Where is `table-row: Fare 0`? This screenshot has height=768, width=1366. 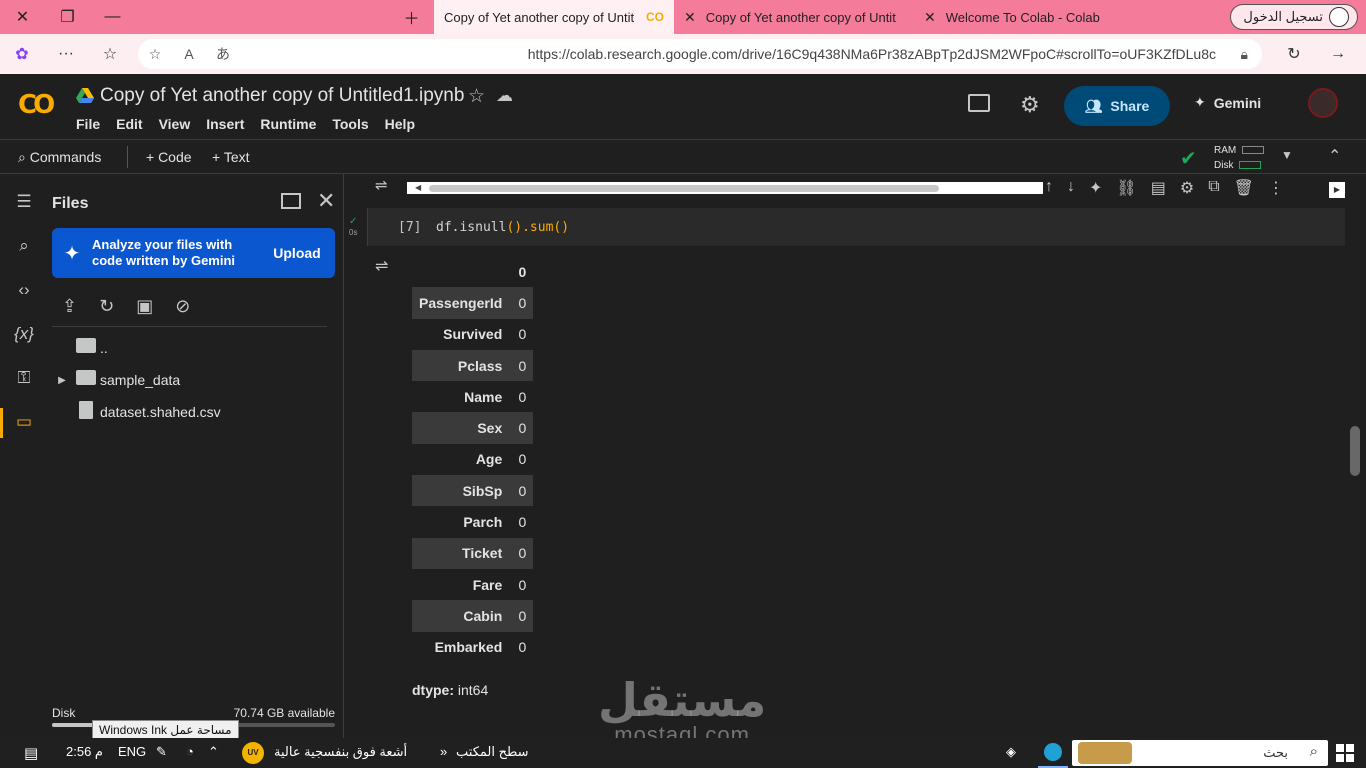 table-row: Fare 0 is located at coordinates (472, 584).